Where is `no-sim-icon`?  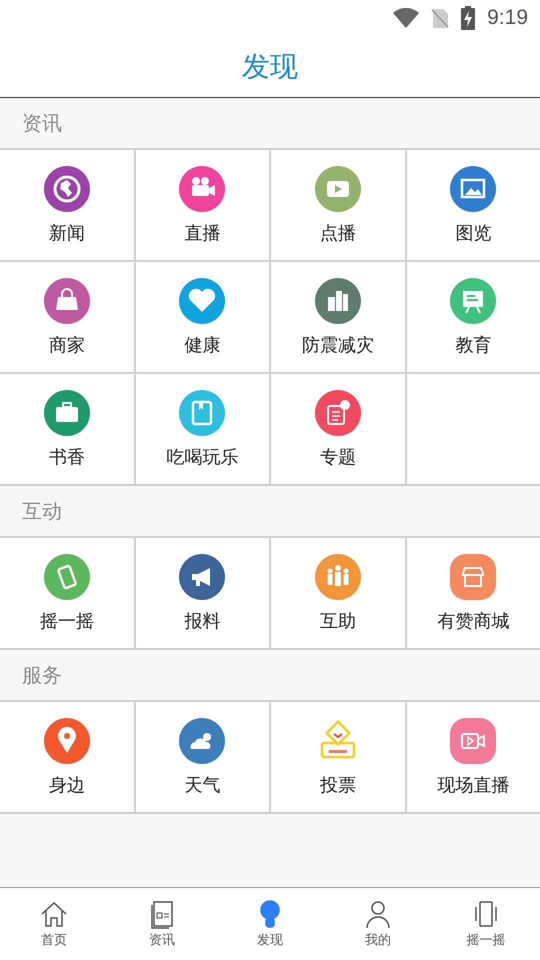
no-sim-icon is located at coordinates (440, 18).